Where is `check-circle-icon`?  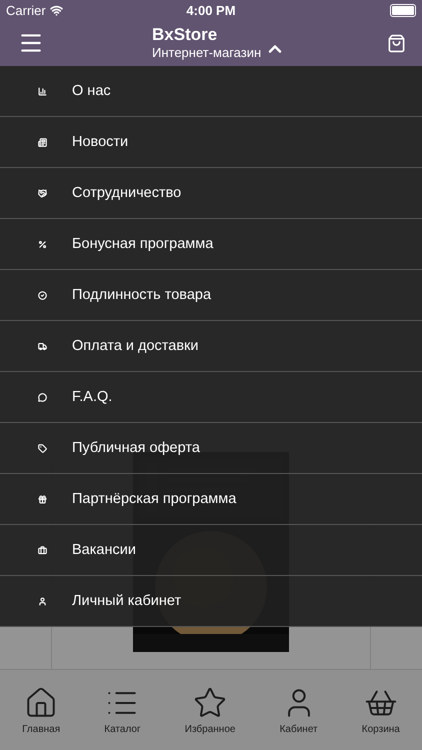 check-circle-icon is located at coordinates (42, 295).